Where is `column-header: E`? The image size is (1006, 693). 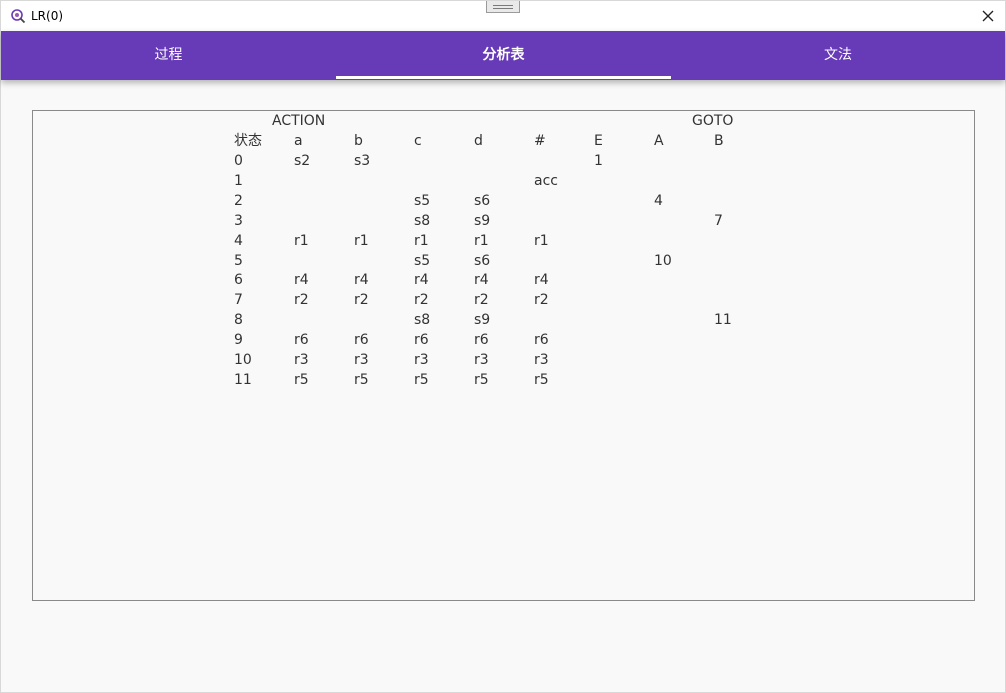
column-header: E is located at coordinates (598, 141).